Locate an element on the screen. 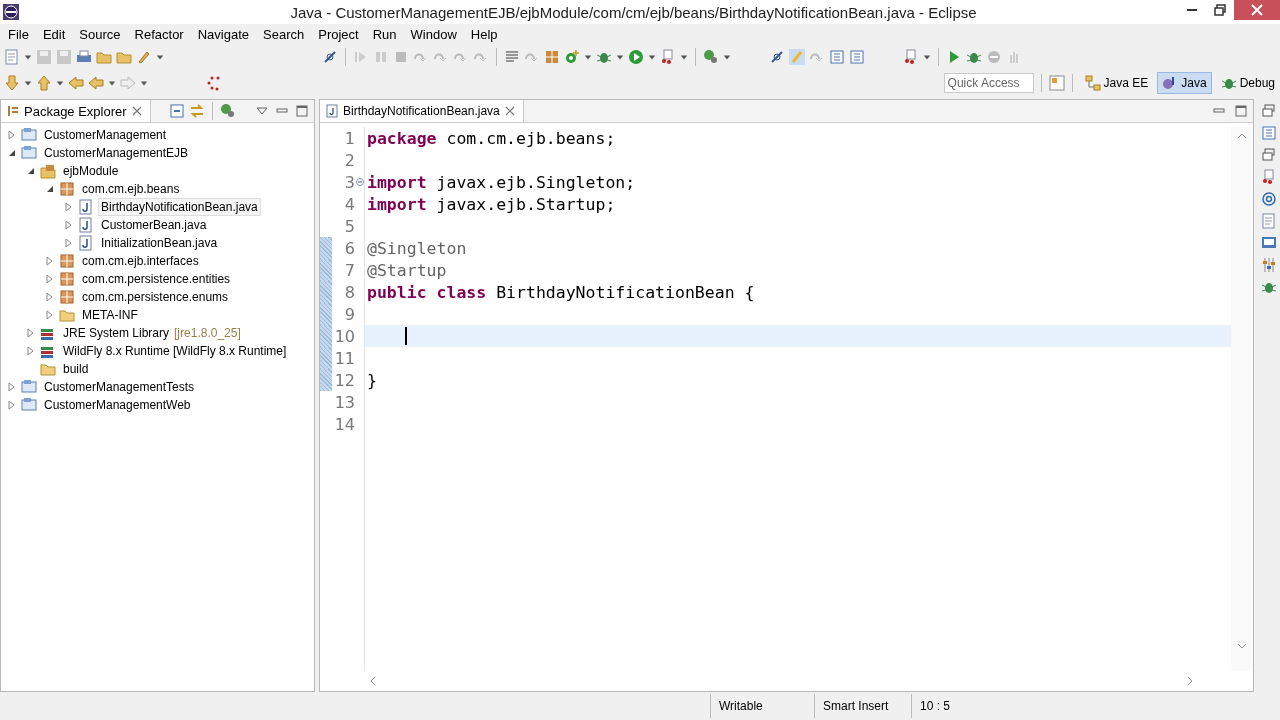 The height and width of the screenshot is (720, 1280). menu-item: Search is located at coordinates (284, 34).